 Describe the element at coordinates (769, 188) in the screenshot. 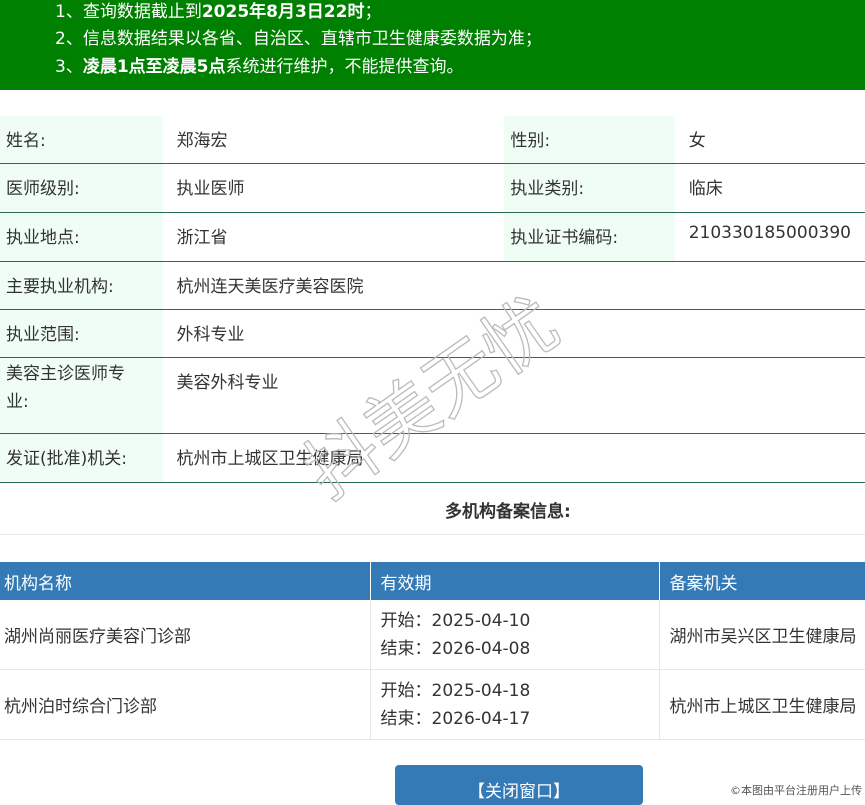

I see `category-value: 临床` at that location.